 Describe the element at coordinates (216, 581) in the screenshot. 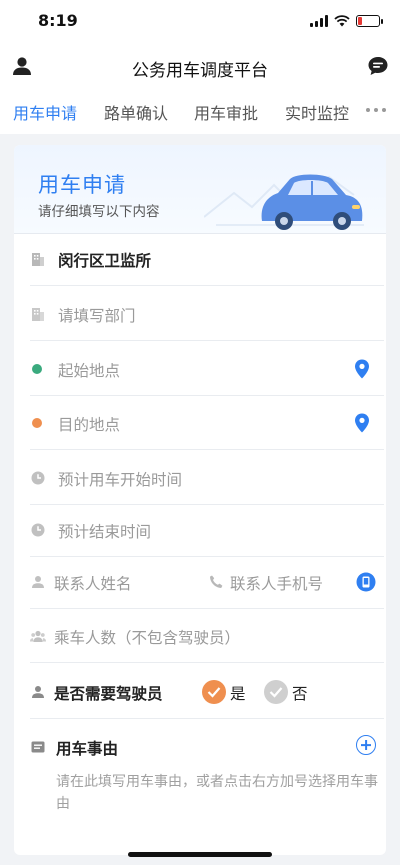

I see `phone-icon` at that location.